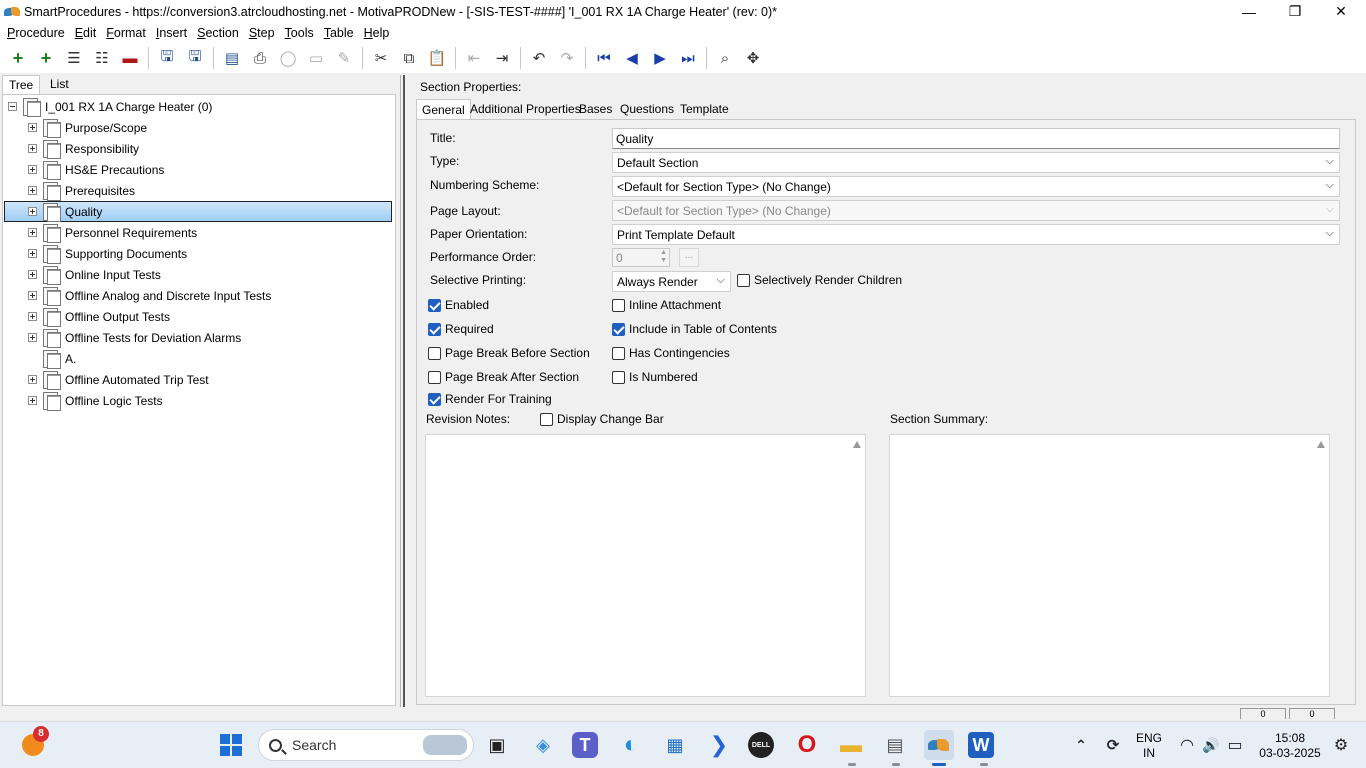 The image size is (1366, 768). Describe the element at coordinates (647, 109) in the screenshot. I see `tab-questions: Questions` at that location.